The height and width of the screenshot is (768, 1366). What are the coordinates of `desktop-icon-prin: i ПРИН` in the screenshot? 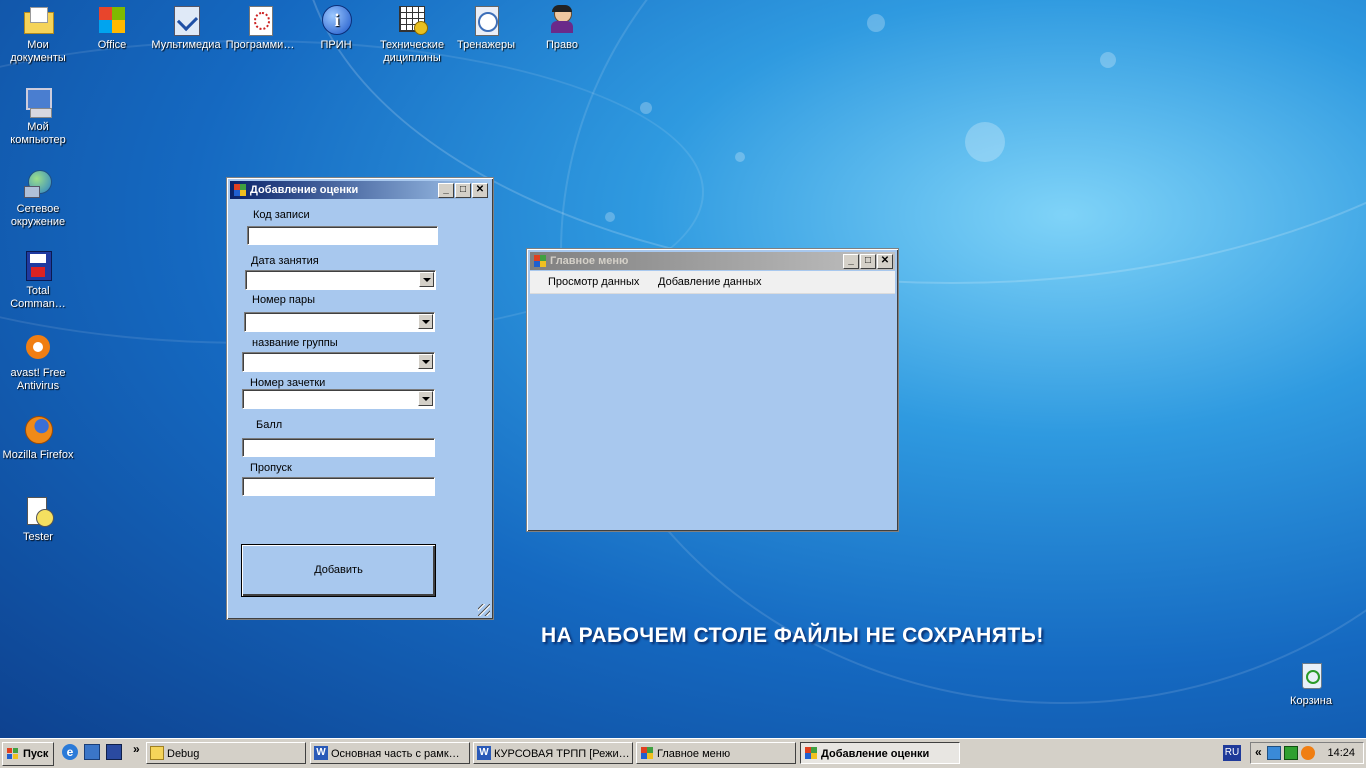 It's located at (336, 28).